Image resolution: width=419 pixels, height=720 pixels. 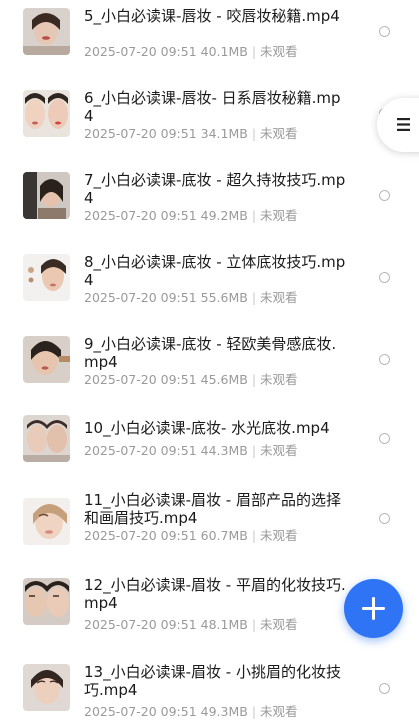 I want to click on file-meta: 2025-07-20 09:51 40.1MB | 未观看, so click(x=191, y=52).